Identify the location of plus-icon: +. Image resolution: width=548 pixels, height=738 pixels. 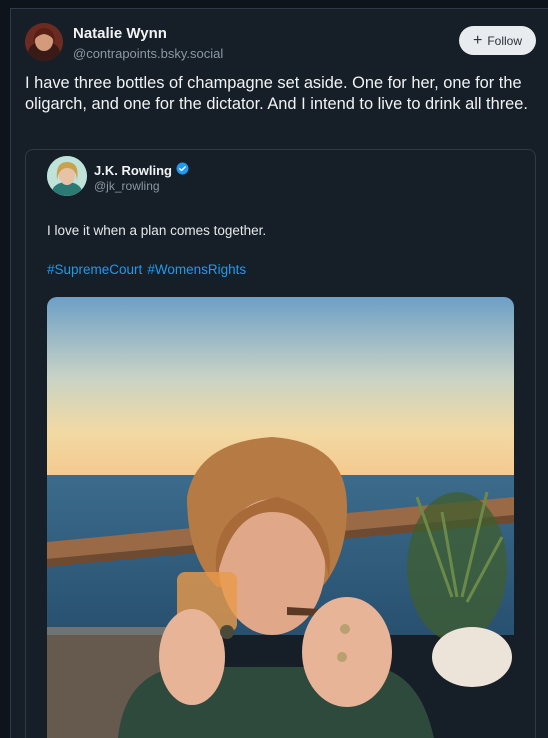
(477, 40).